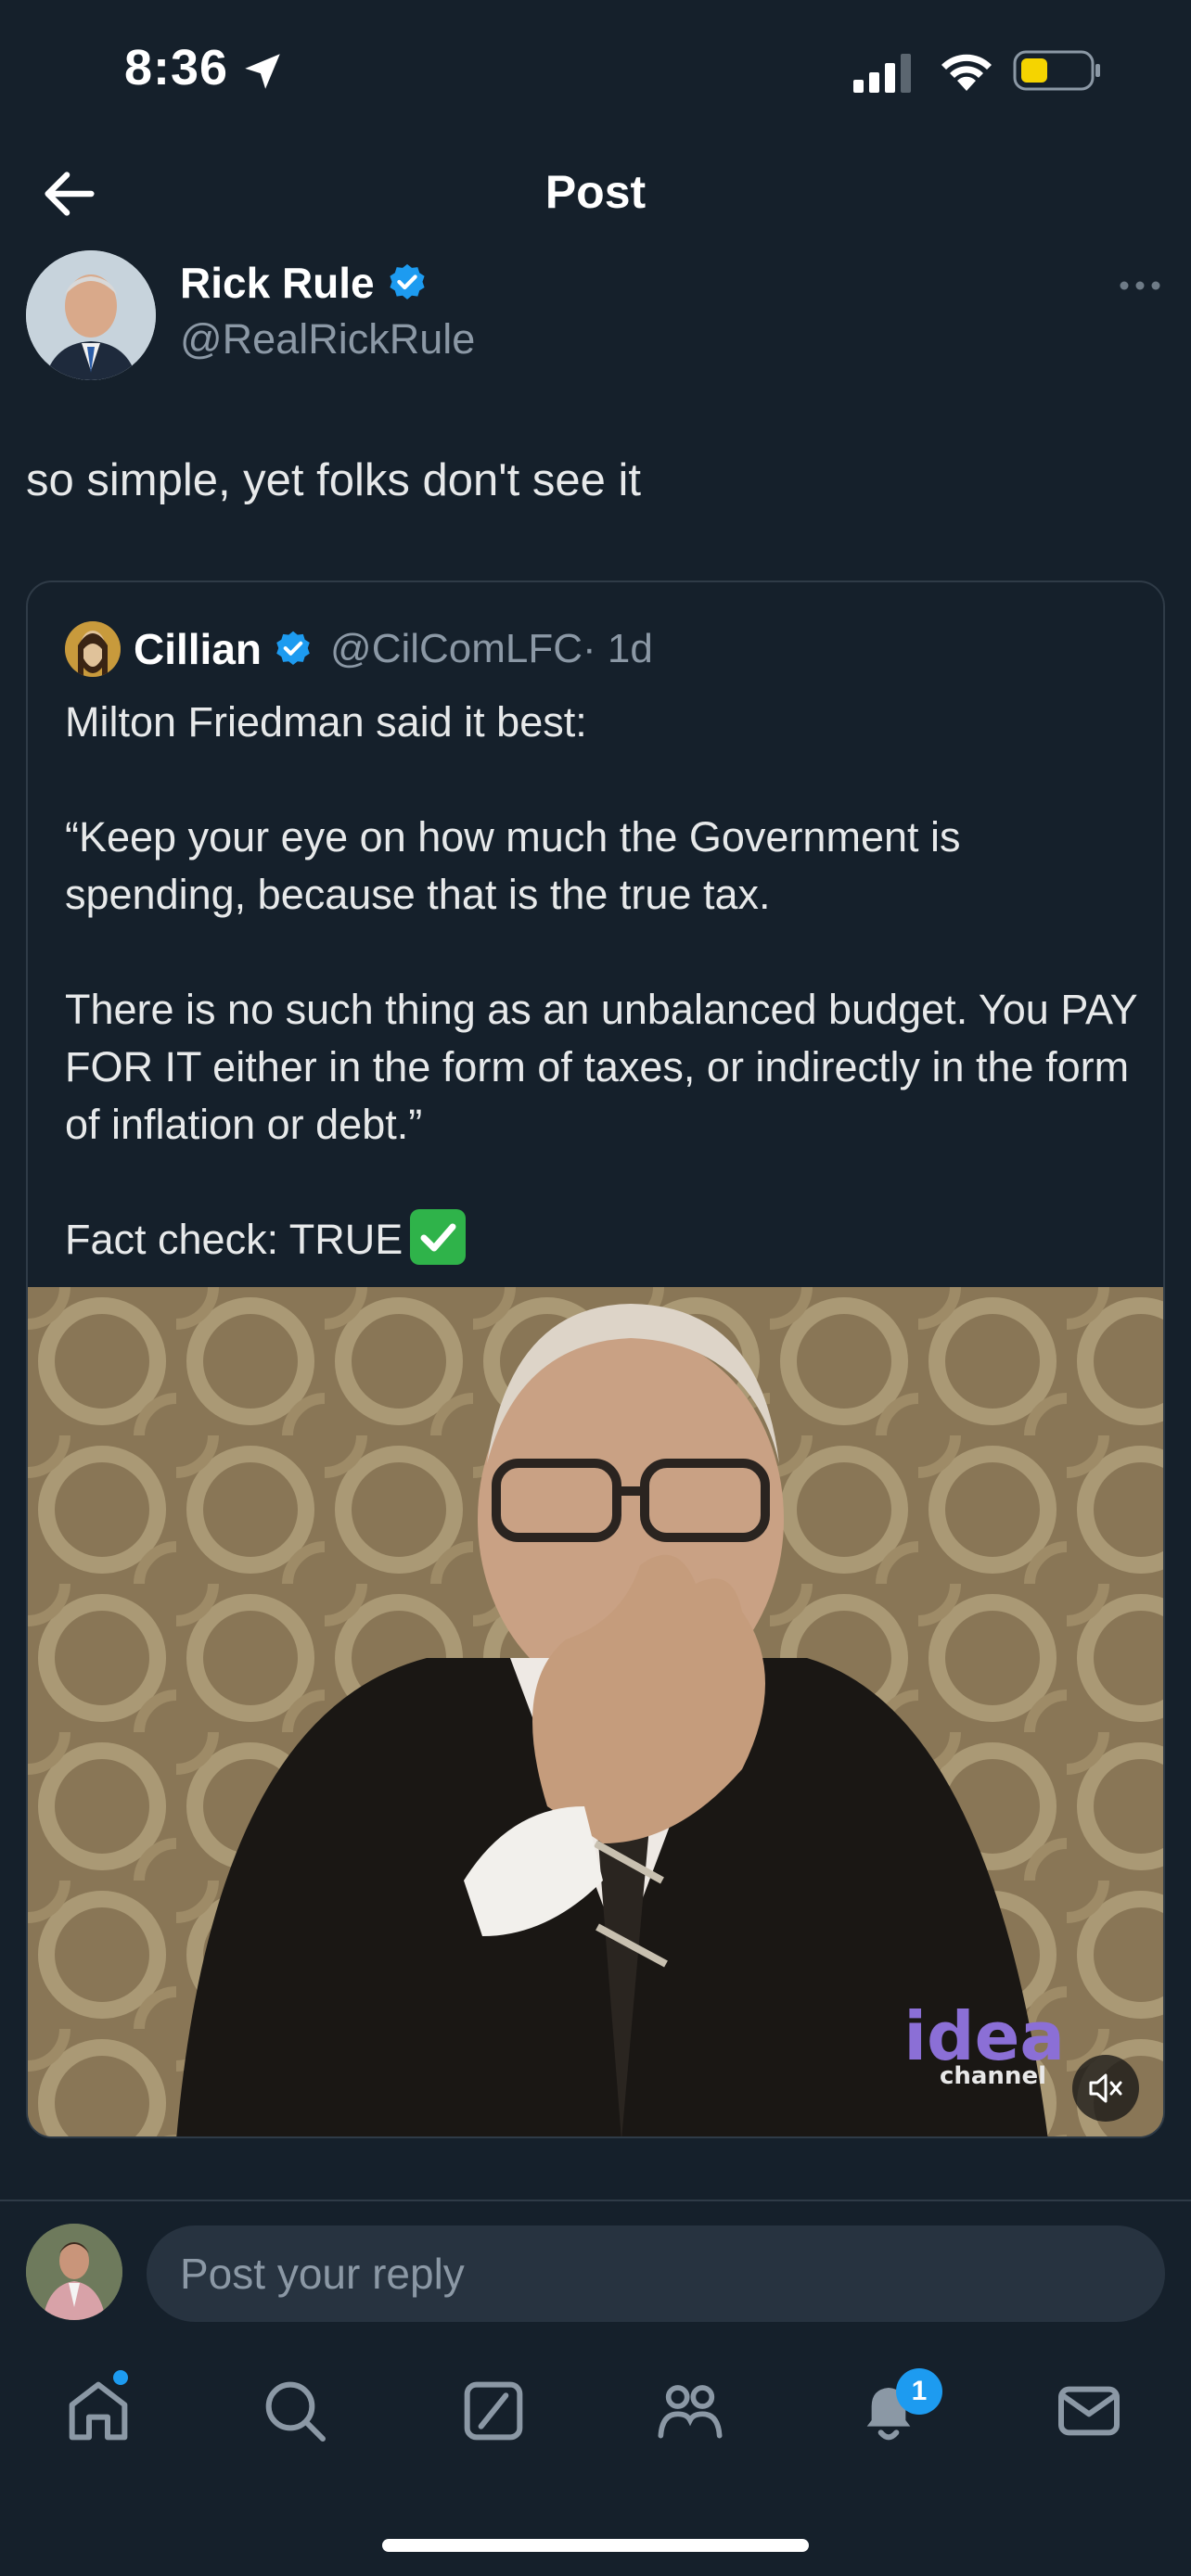 The height and width of the screenshot is (2576, 1191). Describe the element at coordinates (618, 648) in the screenshot. I see `quoted-post-time: · 1d` at that location.